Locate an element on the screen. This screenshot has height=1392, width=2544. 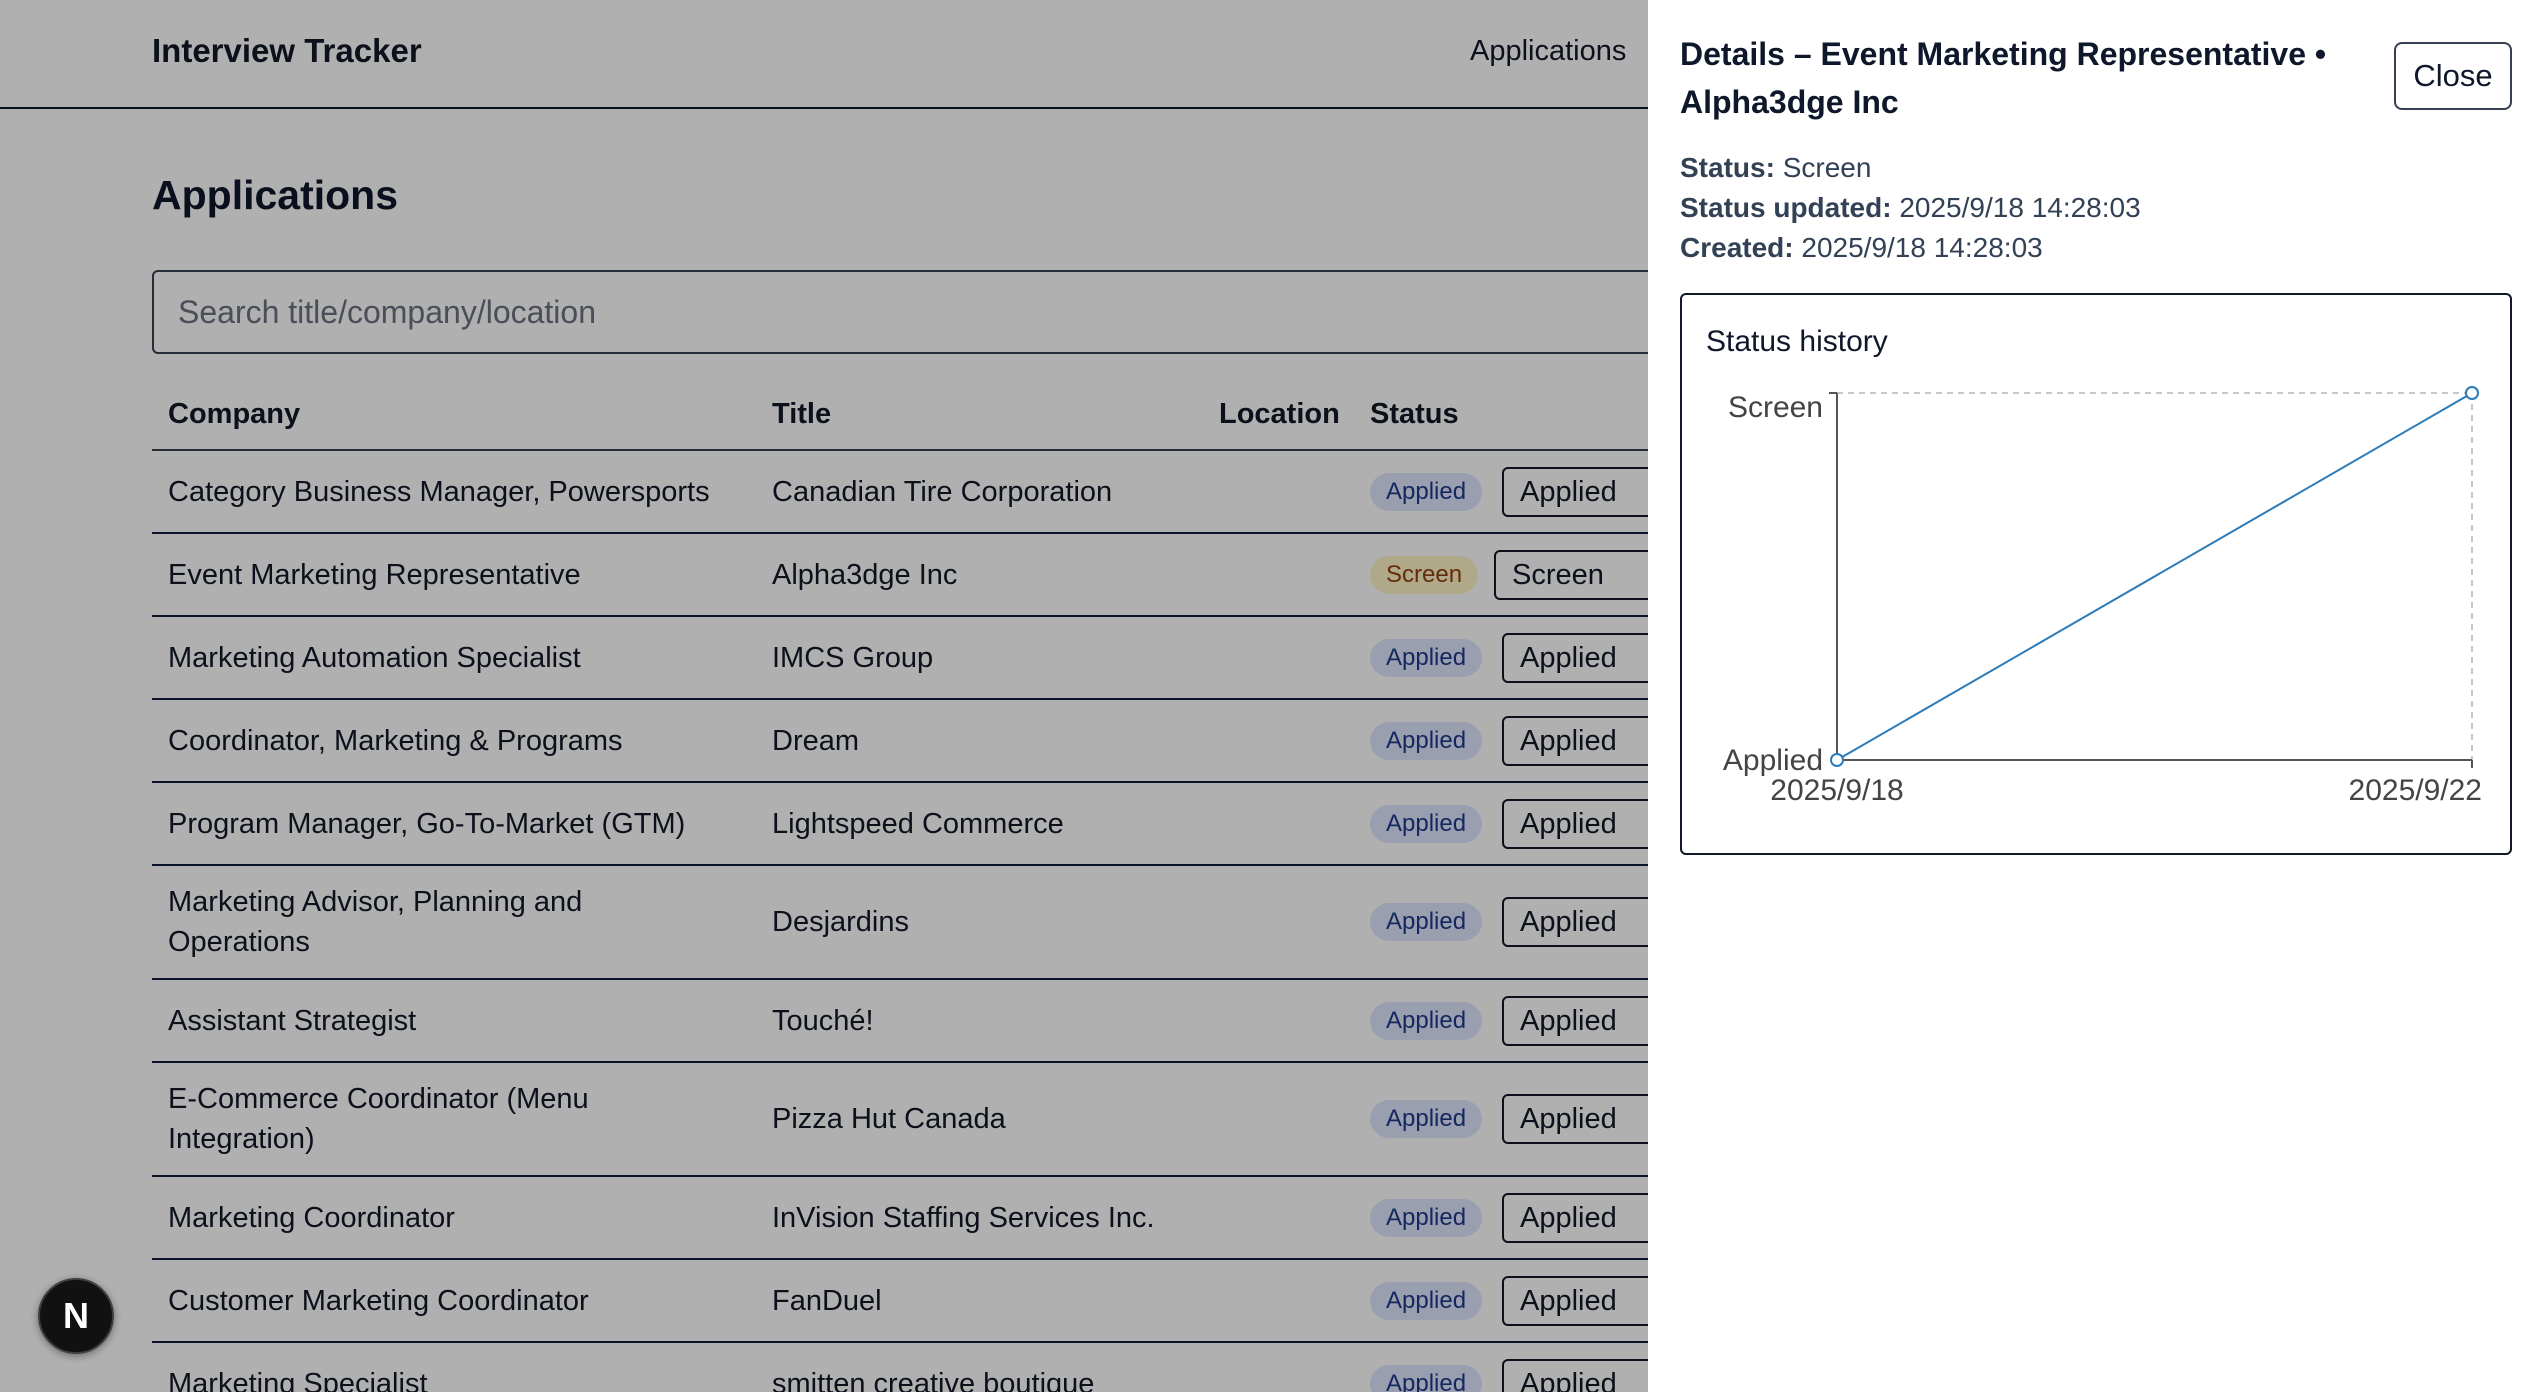
status-line: Status: Screen is located at coordinates (1775, 168).